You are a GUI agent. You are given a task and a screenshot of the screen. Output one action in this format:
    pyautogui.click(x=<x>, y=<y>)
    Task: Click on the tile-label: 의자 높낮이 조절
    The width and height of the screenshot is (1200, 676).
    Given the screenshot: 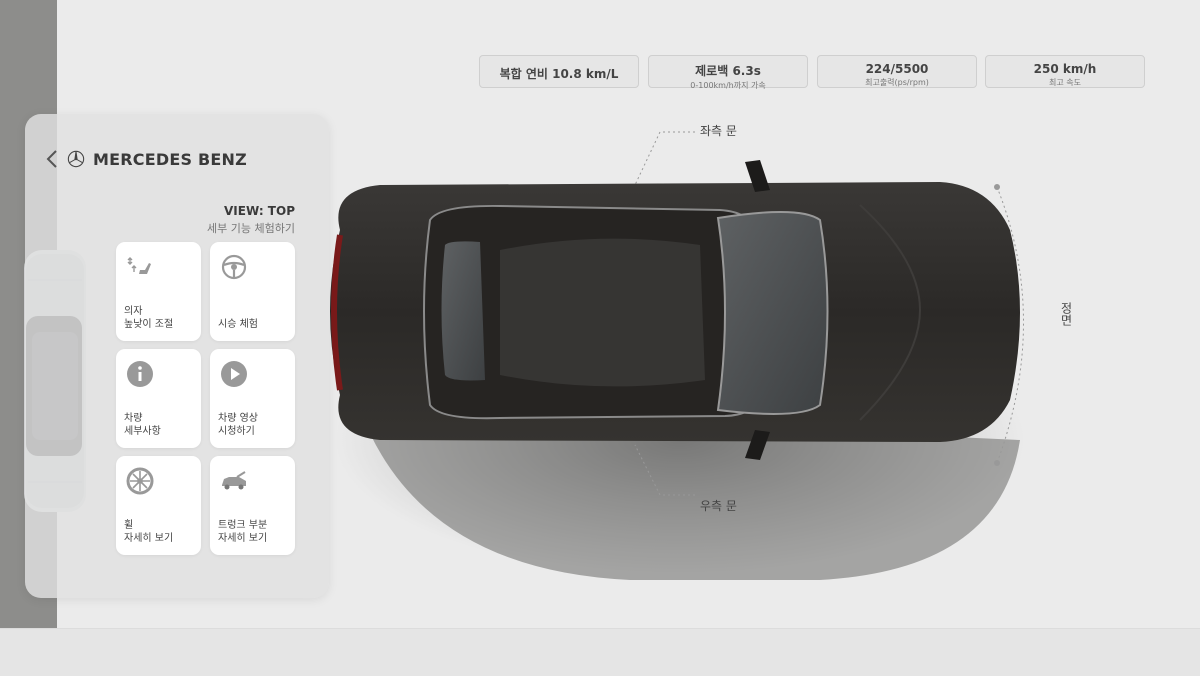 What is the action you would take?
    pyautogui.click(x=149, y=318)
    